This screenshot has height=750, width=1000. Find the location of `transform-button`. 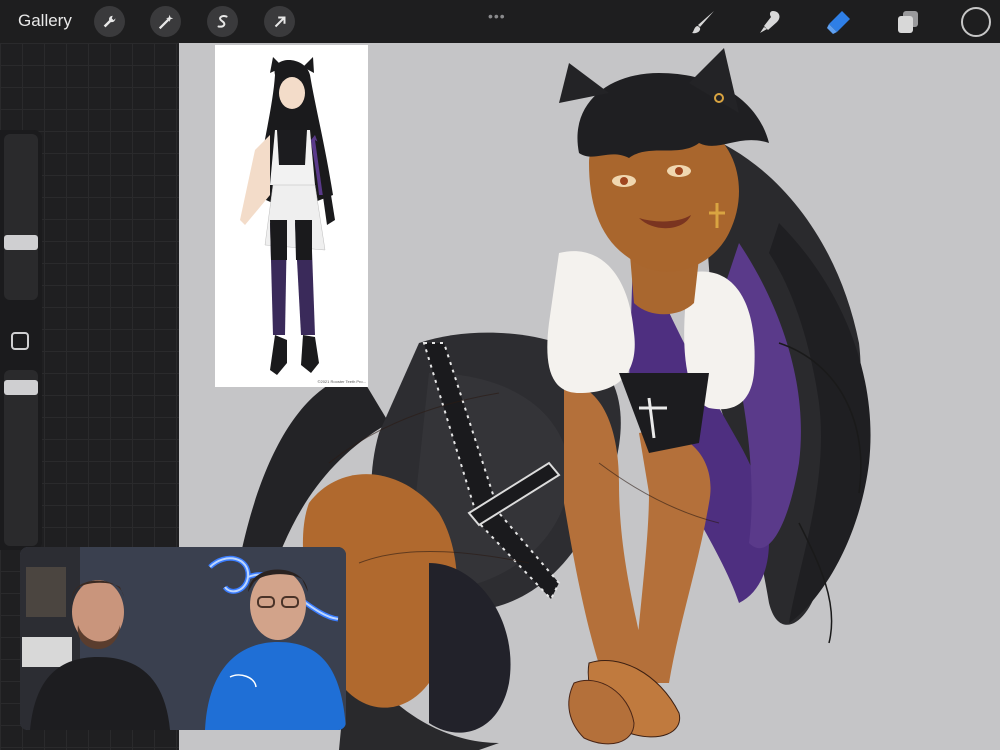

transform-button is located at coordinates (279, 21).